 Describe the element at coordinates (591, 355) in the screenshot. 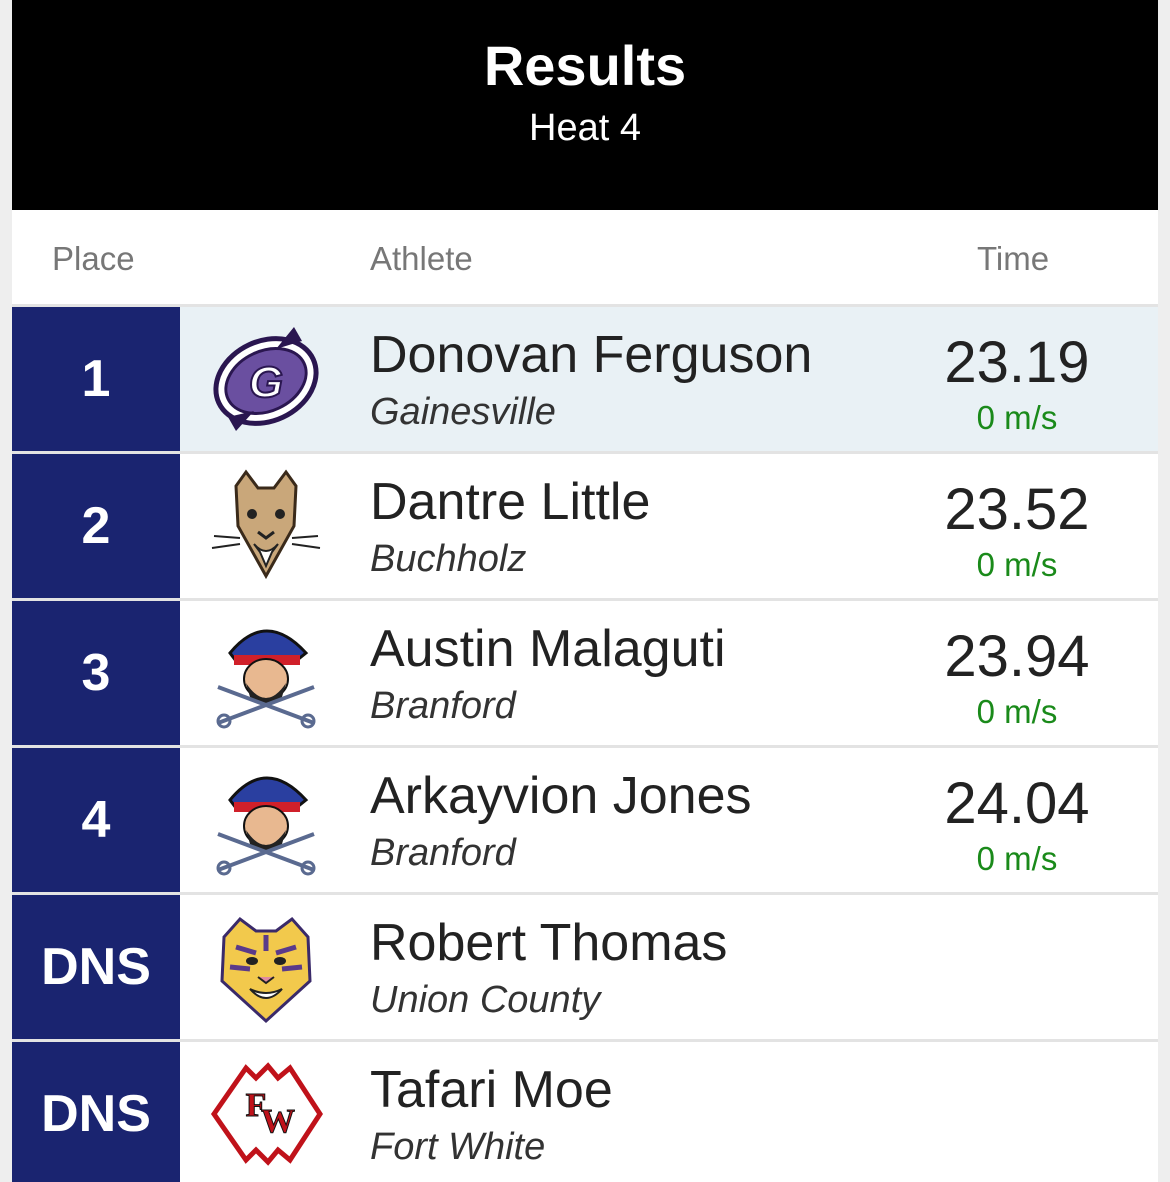

I see `athlete-name: Donovan Ferguson` at that location.